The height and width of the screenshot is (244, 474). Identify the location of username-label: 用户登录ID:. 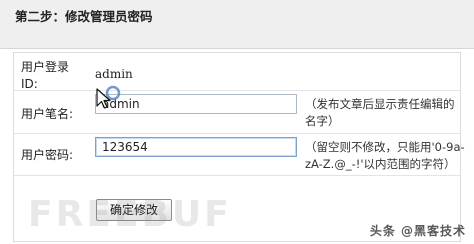
(45, 75).